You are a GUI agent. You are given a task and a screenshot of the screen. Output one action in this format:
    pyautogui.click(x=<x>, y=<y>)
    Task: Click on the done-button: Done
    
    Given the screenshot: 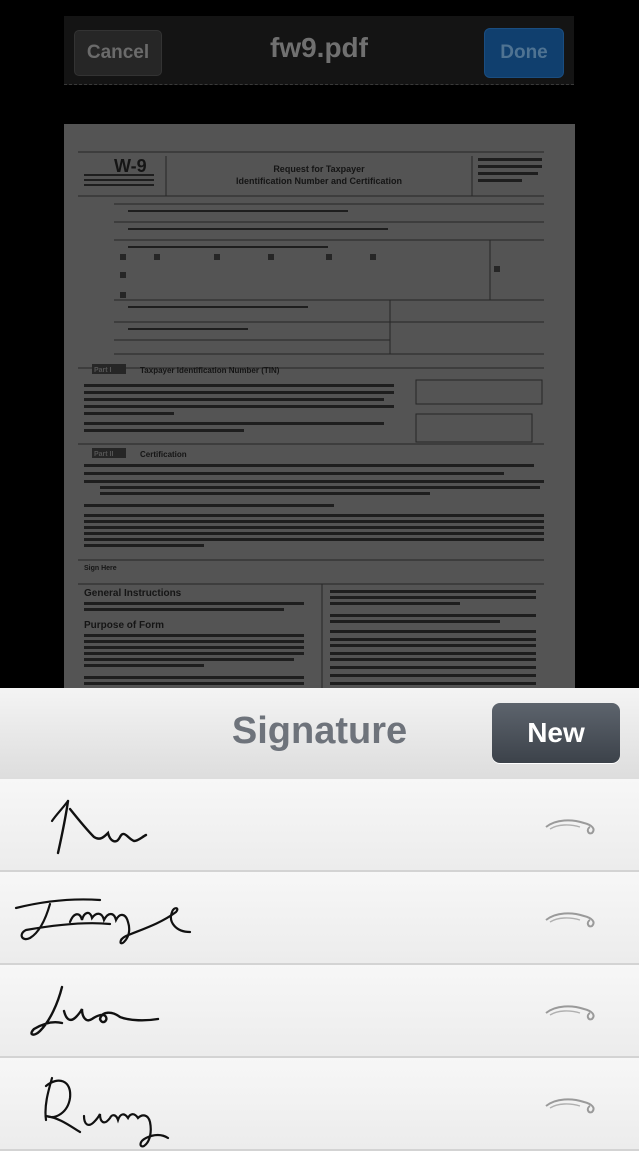 What is the action you would take?
    pyautogui.click(x=524, y=53)
    